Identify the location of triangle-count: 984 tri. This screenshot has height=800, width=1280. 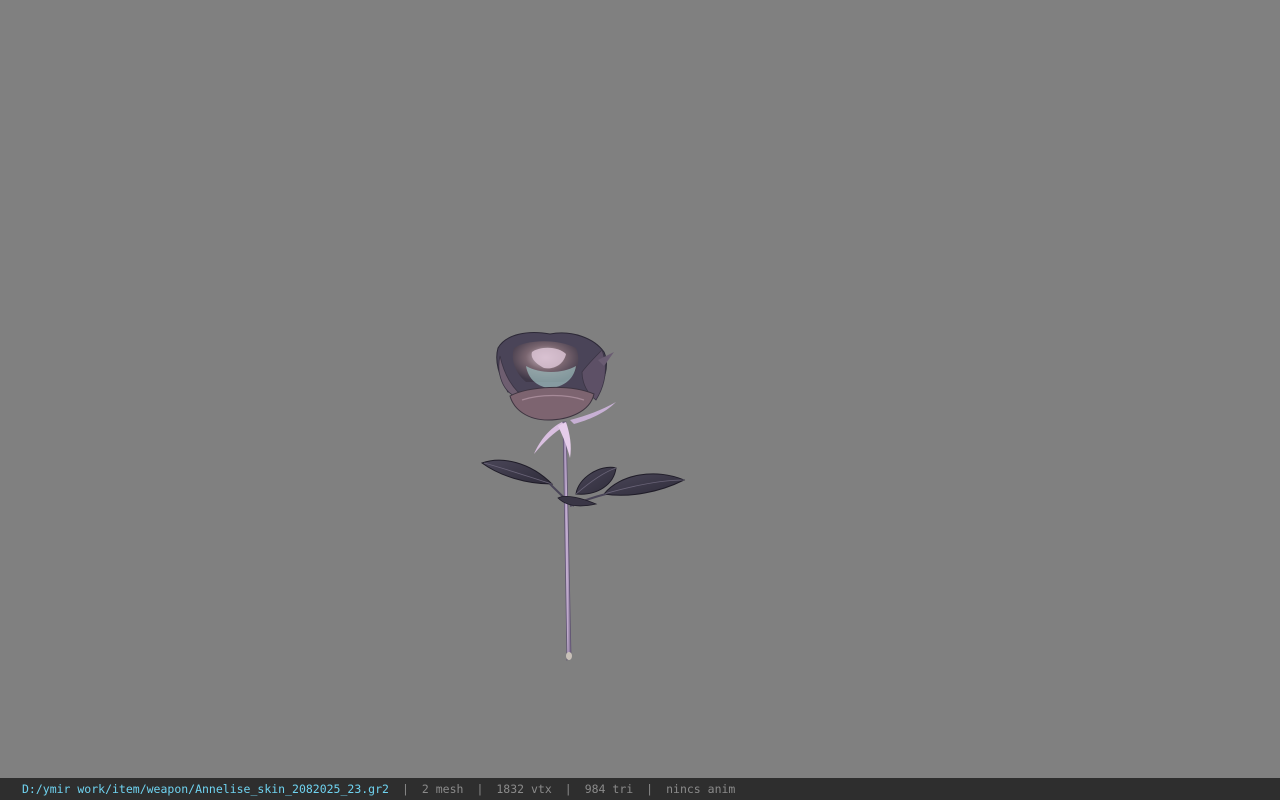
(609, 789).